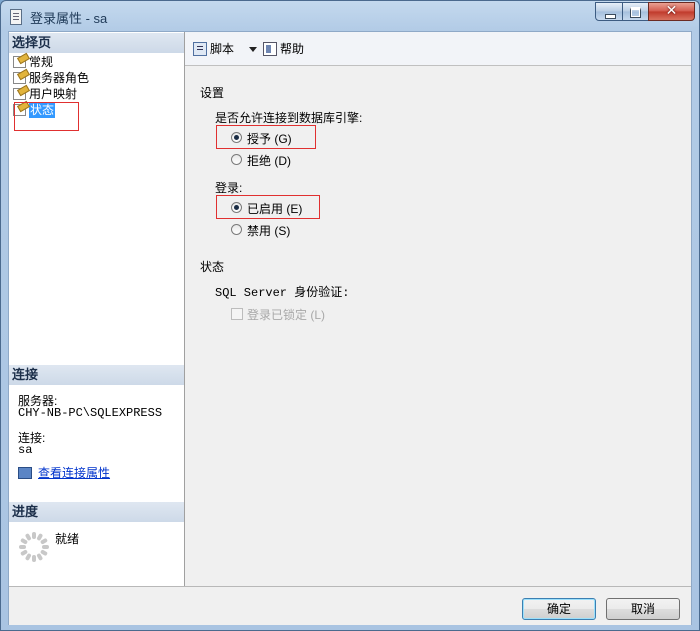  What do you see at coordinates (96, 512) in the screenshot?
I see `progress-header: 进度` at bounding box center [96, 512].